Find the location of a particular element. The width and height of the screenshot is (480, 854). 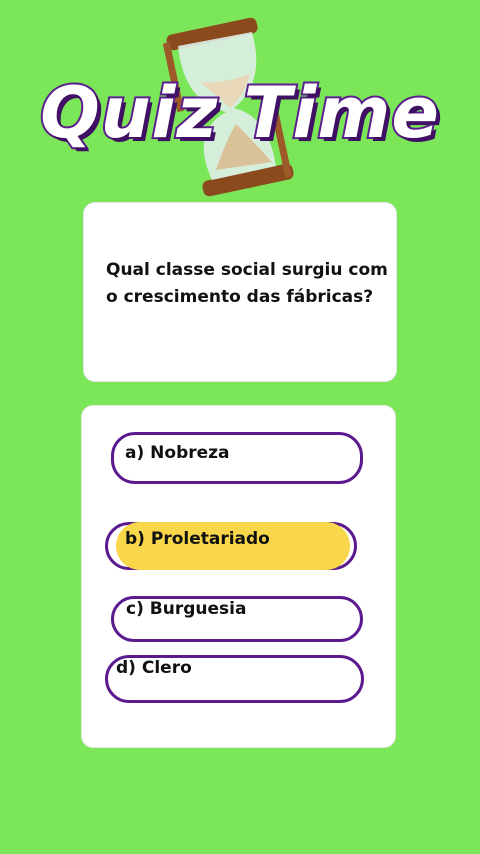

page-title: Quiz Time is located at coordinates (239, 113).